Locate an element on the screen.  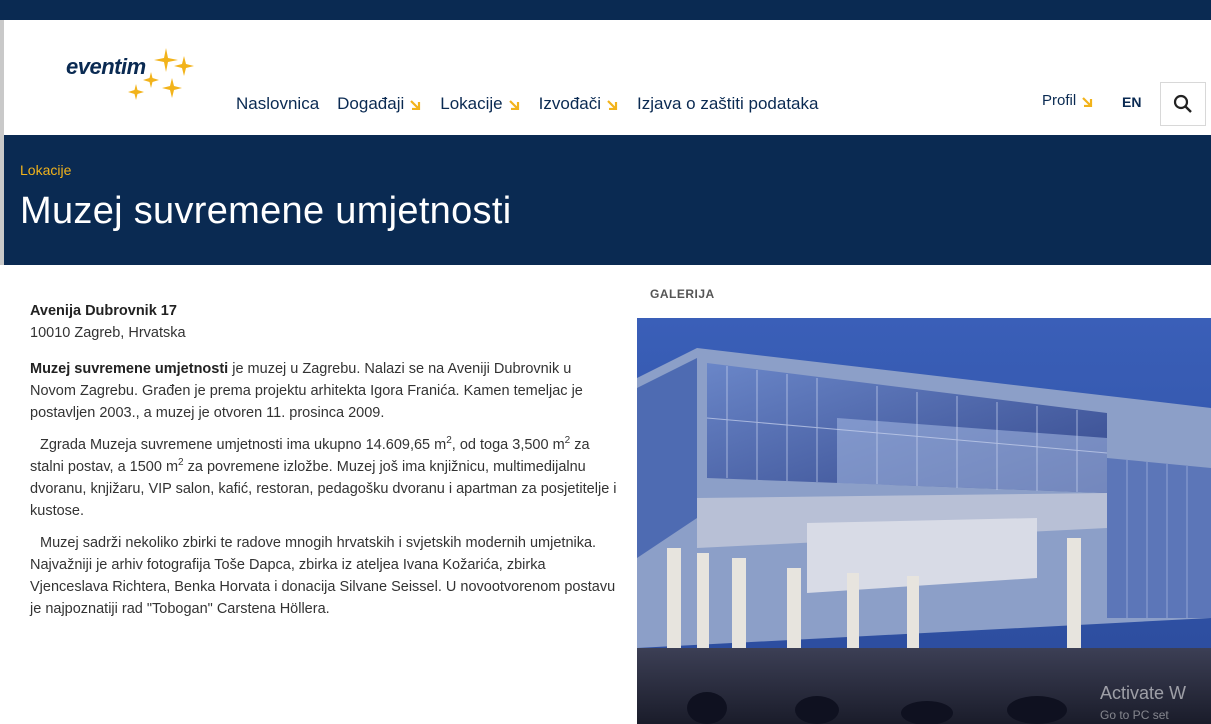
search-button is located at coordinates (1183, 104).